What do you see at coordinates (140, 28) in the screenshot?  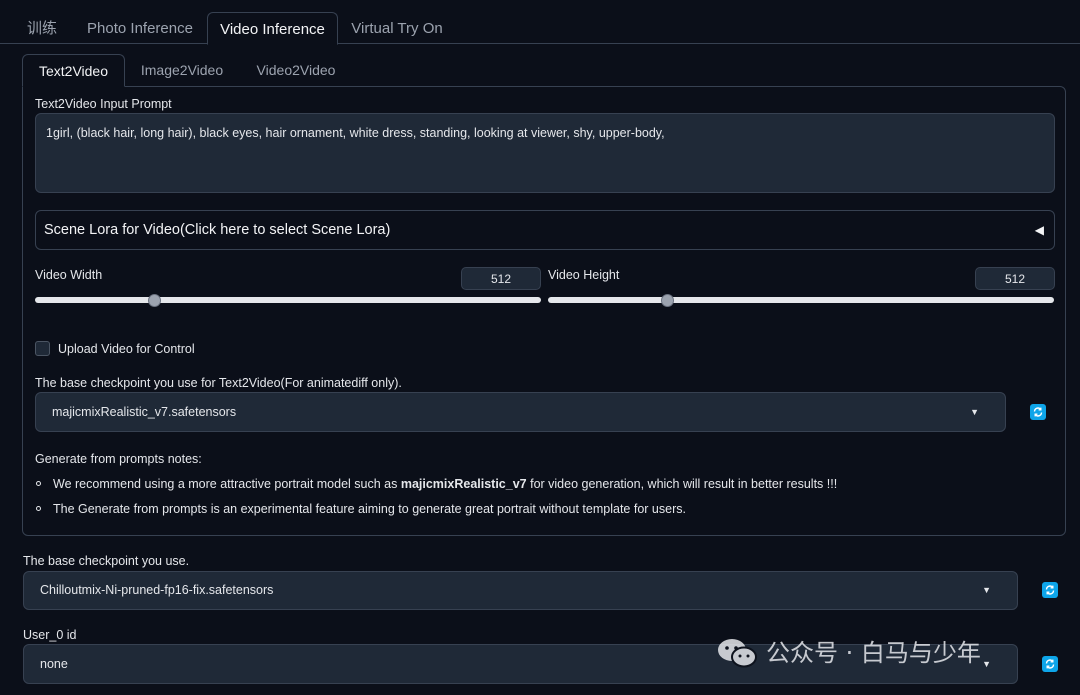 I see `tab-photo-inference: Photo Inference` at bounding box center [140, 28].